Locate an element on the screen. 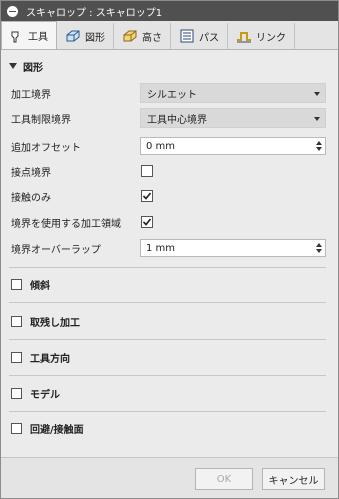 The image size is (339, 499). machining-boundary-select: シルエット is located at coordinates (233, 93).